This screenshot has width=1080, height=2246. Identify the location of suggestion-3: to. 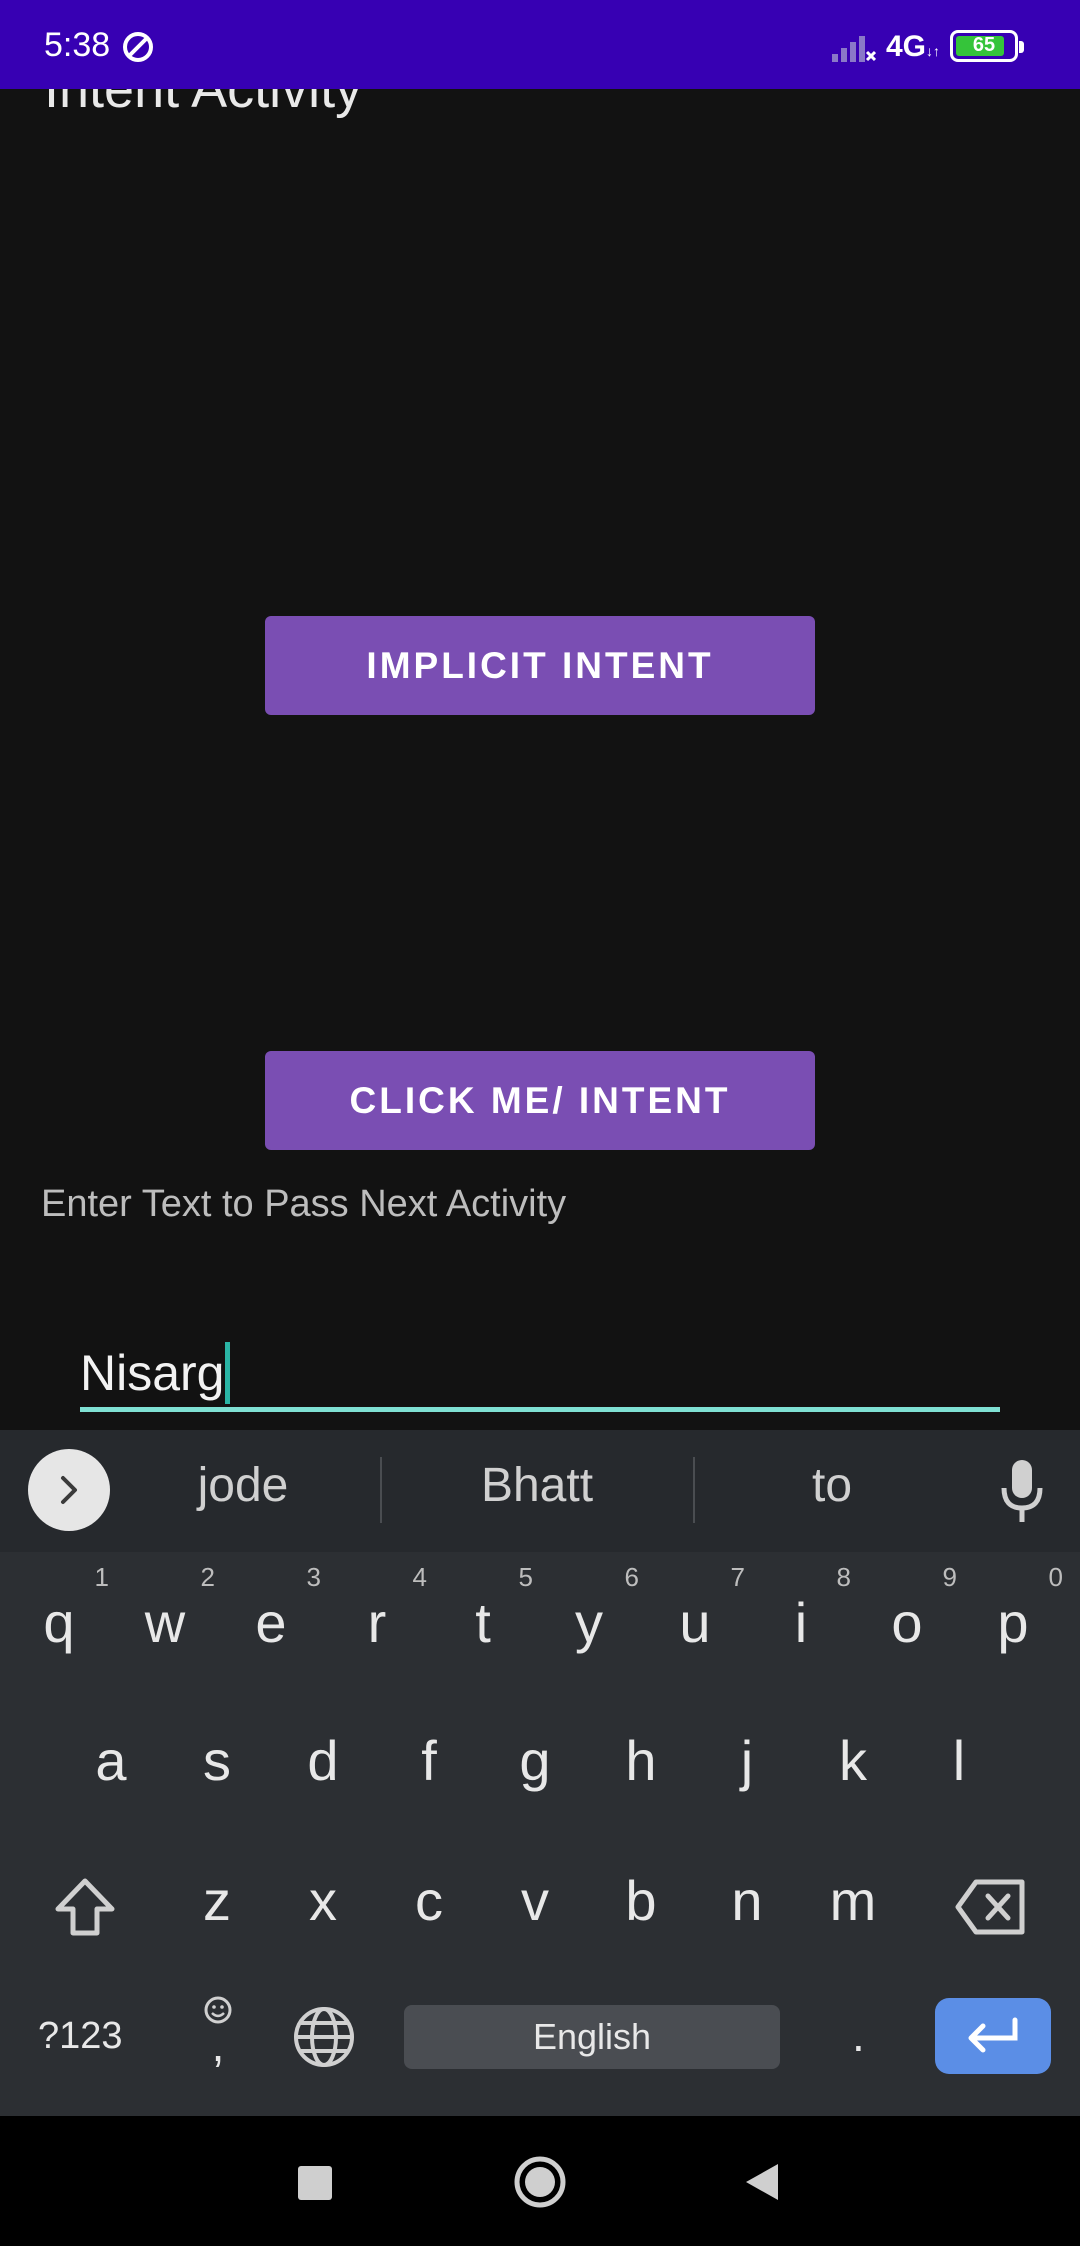
(832, 1485).